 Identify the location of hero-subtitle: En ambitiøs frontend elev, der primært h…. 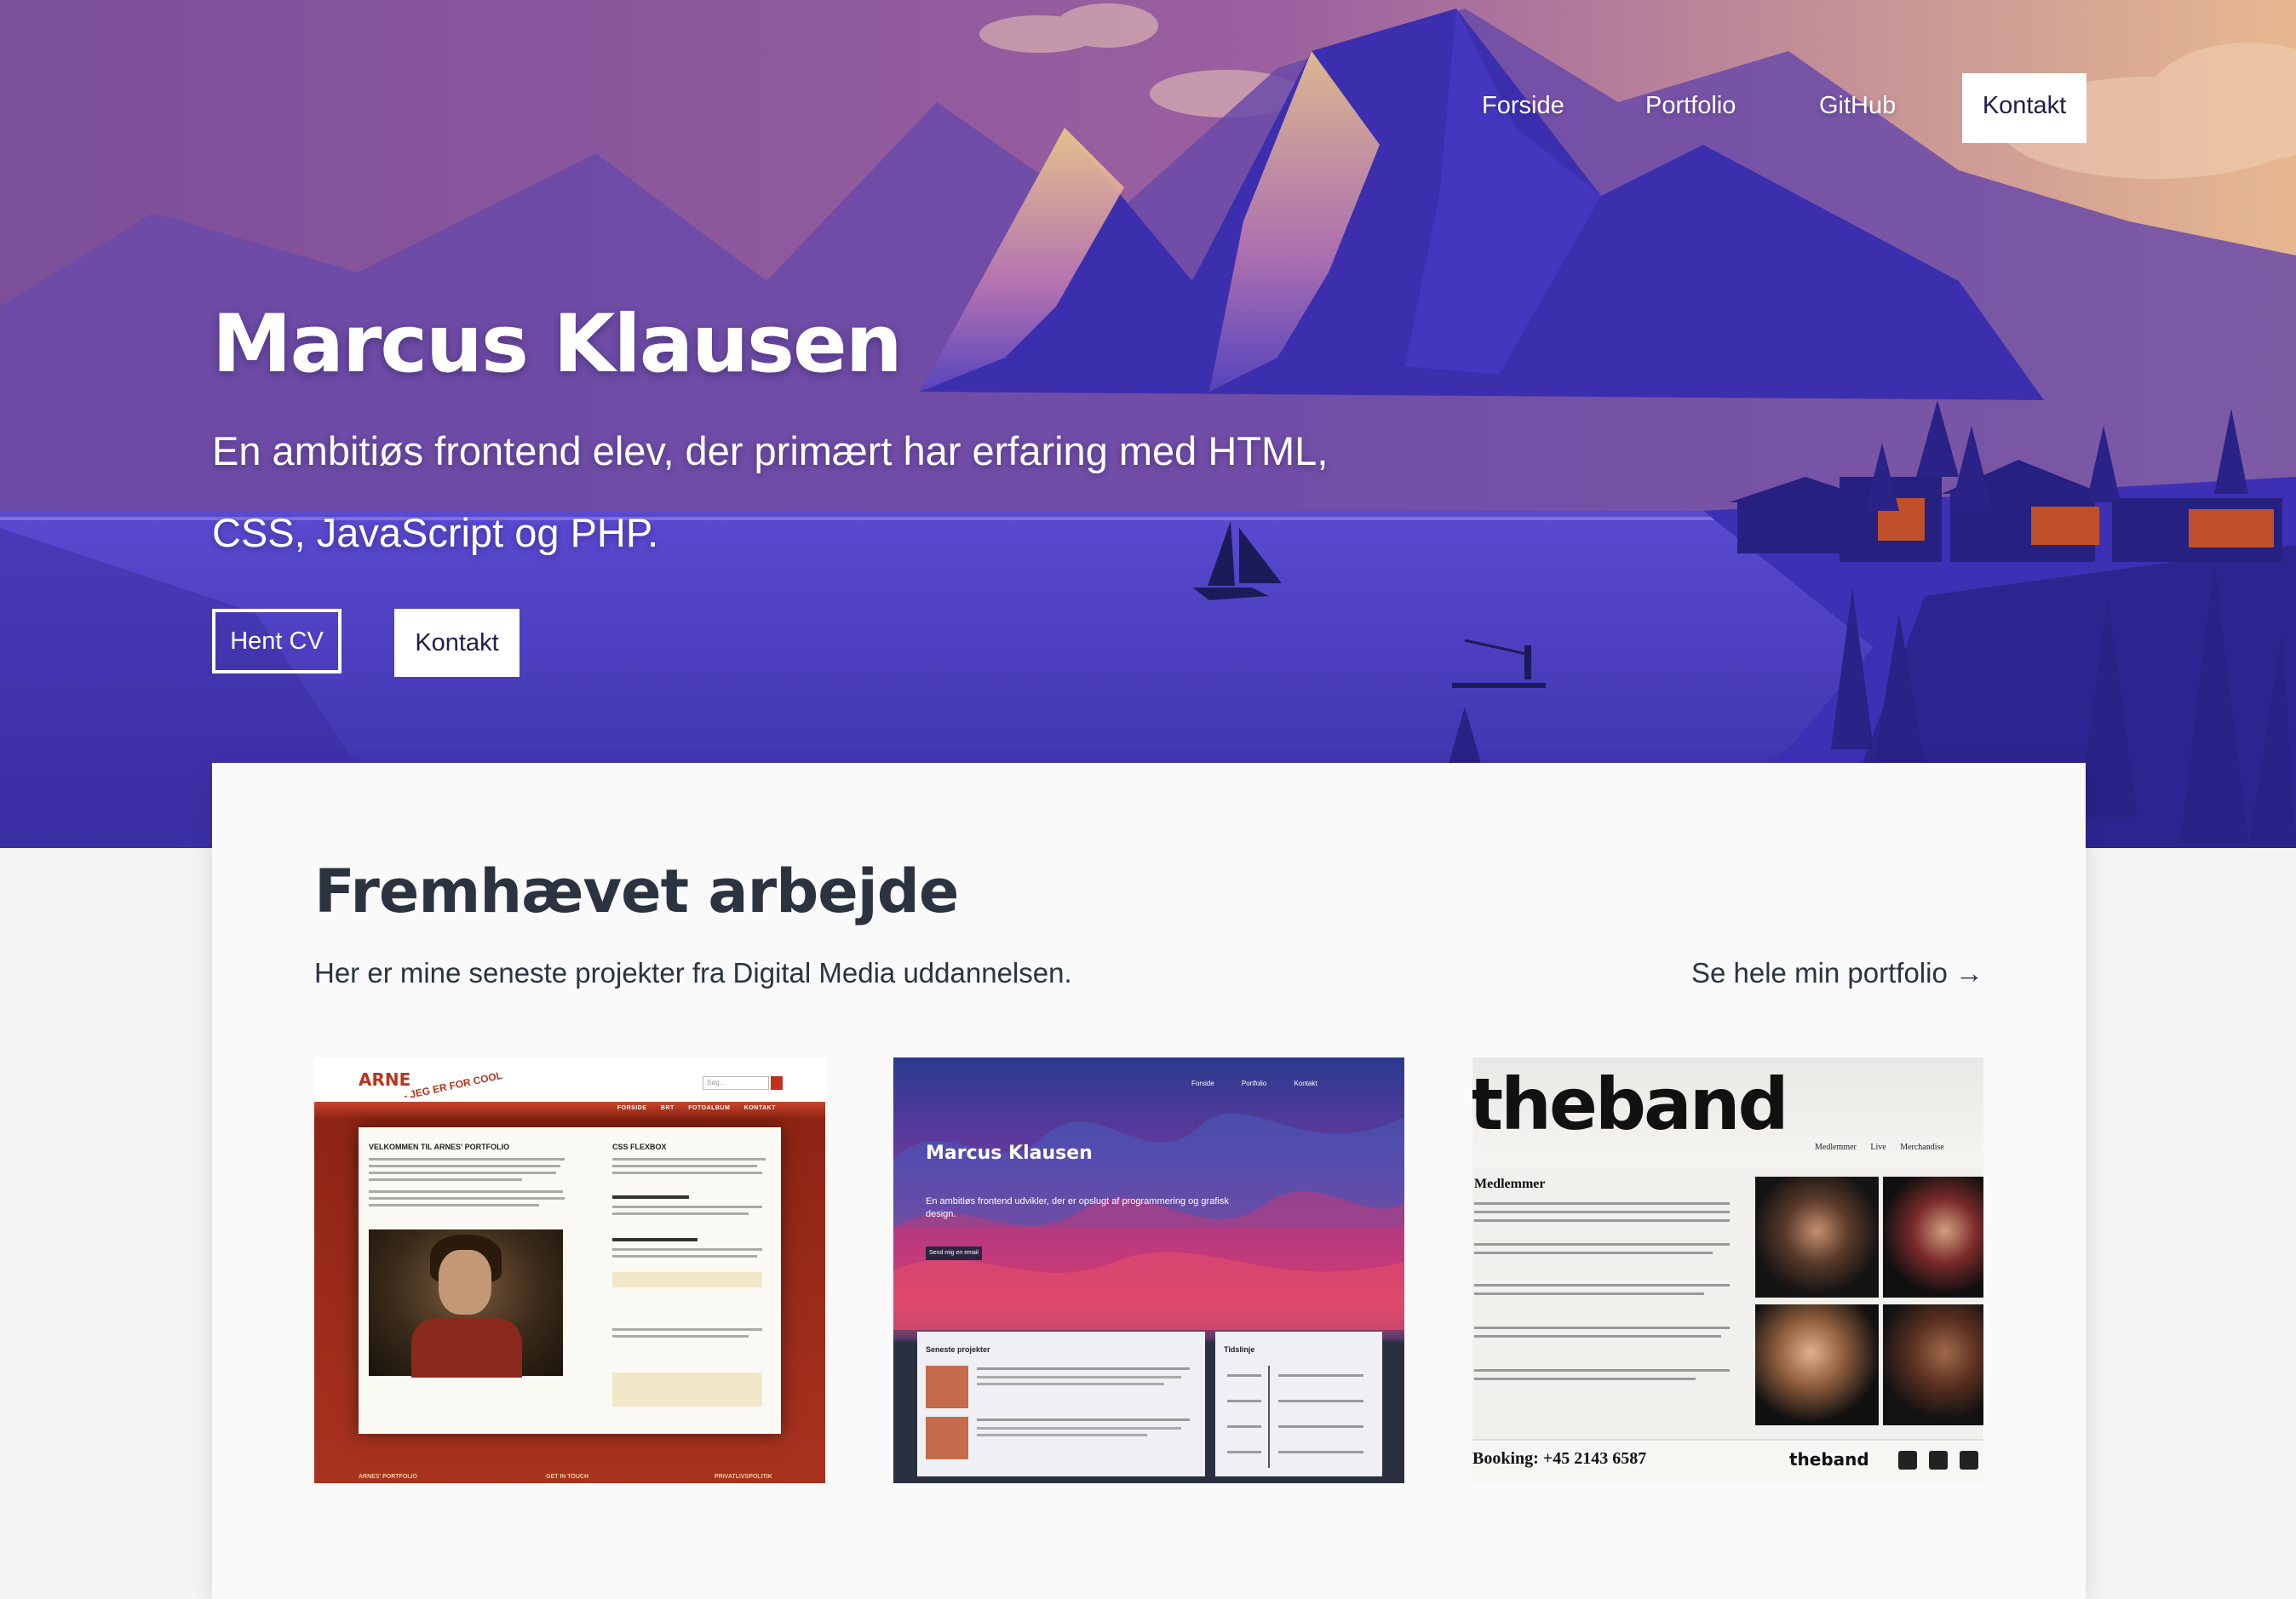
(770, 491).